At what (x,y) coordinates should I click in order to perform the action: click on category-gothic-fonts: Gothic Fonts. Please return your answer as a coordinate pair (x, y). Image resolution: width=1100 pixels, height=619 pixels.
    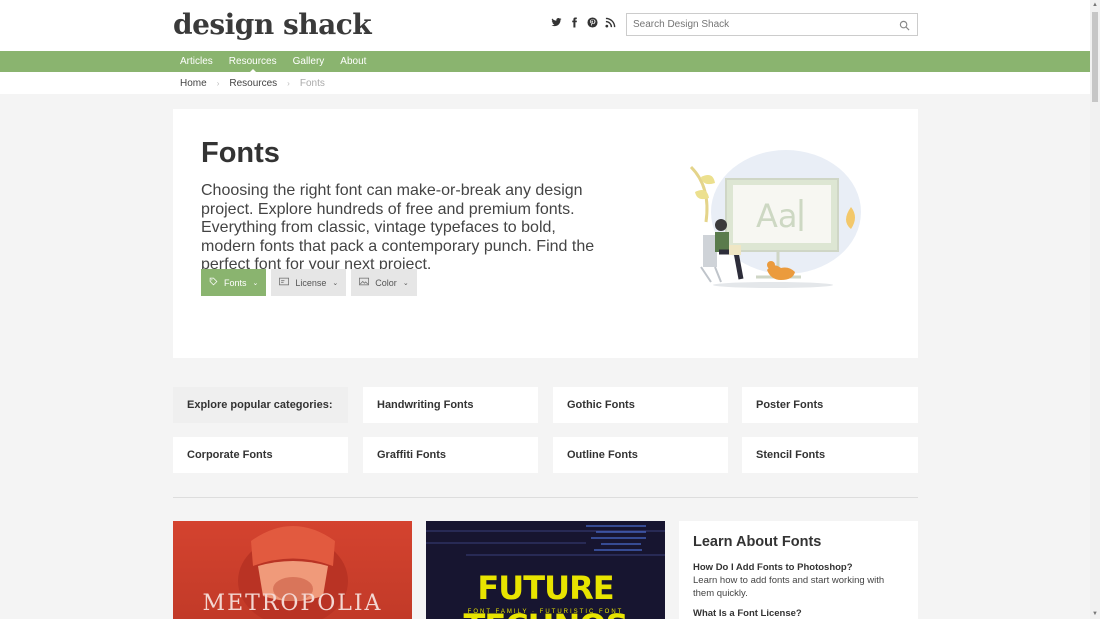
    Looking at the image, I should click on (640, 405).